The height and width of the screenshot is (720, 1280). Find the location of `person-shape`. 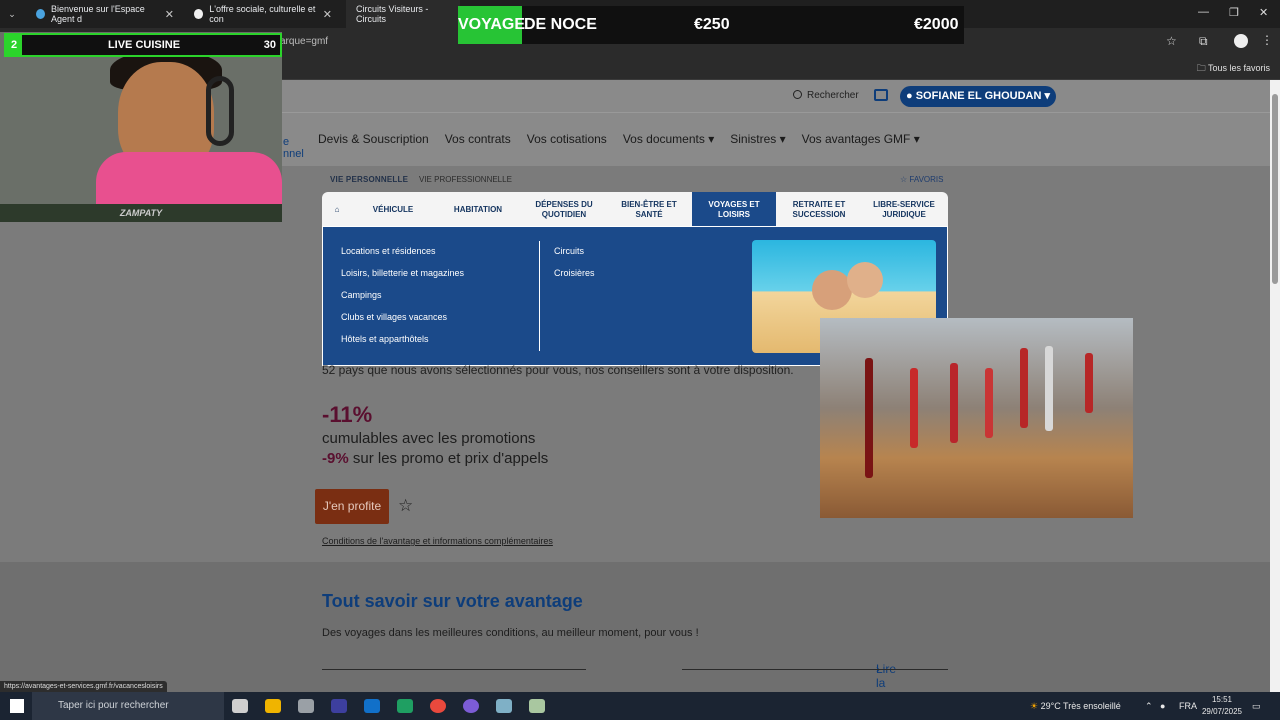

person-shape is located at coordinates (865, 280).